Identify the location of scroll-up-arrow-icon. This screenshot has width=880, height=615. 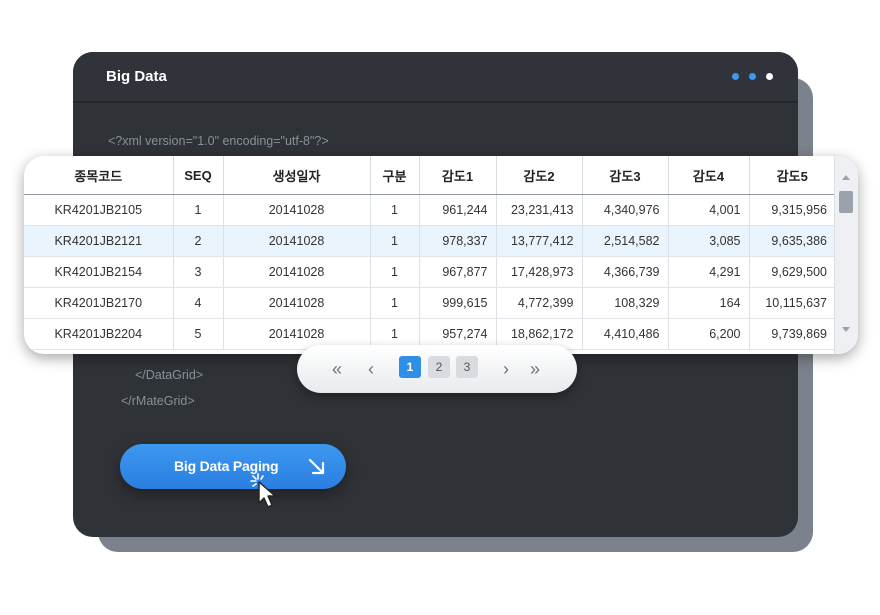
(846, 177).